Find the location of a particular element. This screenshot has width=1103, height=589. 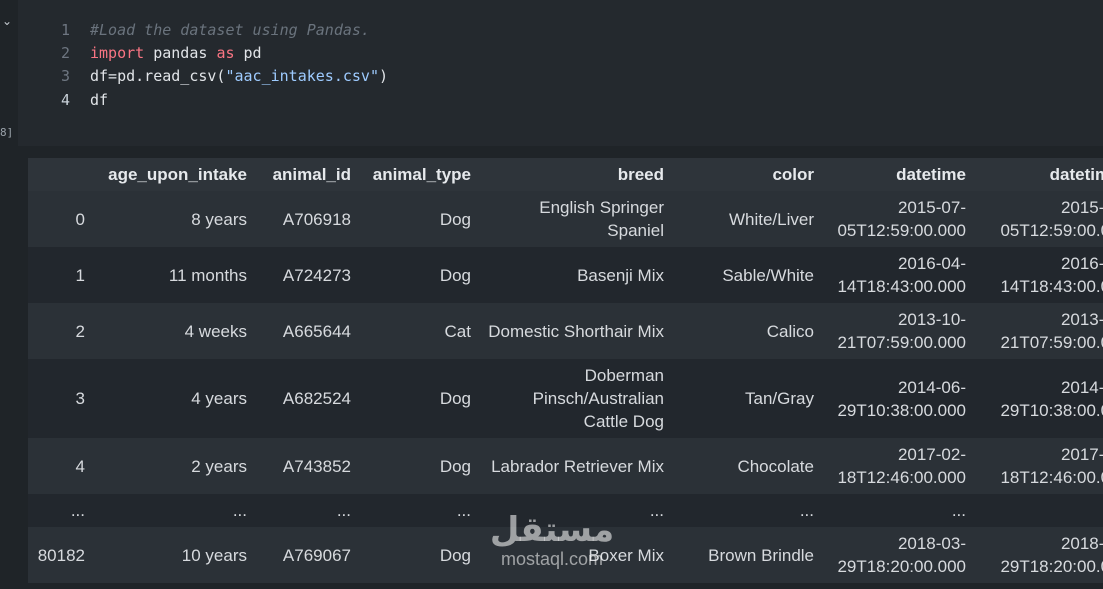

table-cell: A769067 is located at coordinates (316, 555).